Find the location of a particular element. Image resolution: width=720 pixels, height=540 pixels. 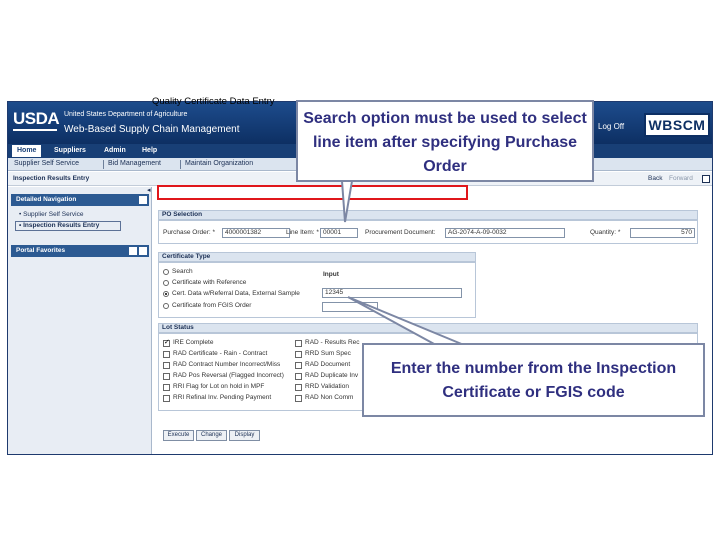

callout-tails is located at coordinates (402, 263).